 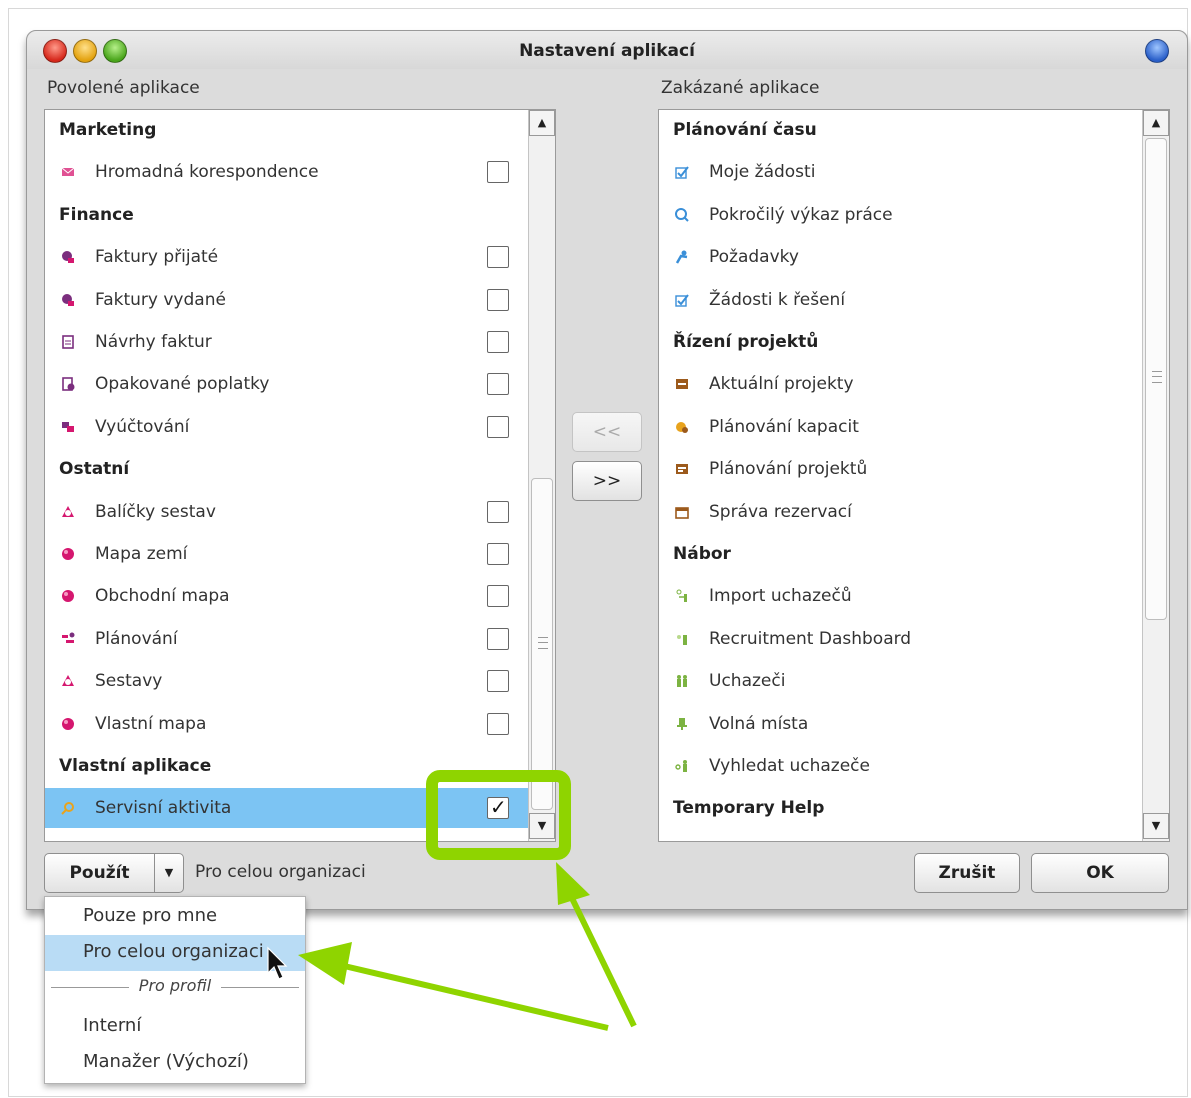 I want to click on profile-section-label: Pro profil, so click(x=175, y=985).